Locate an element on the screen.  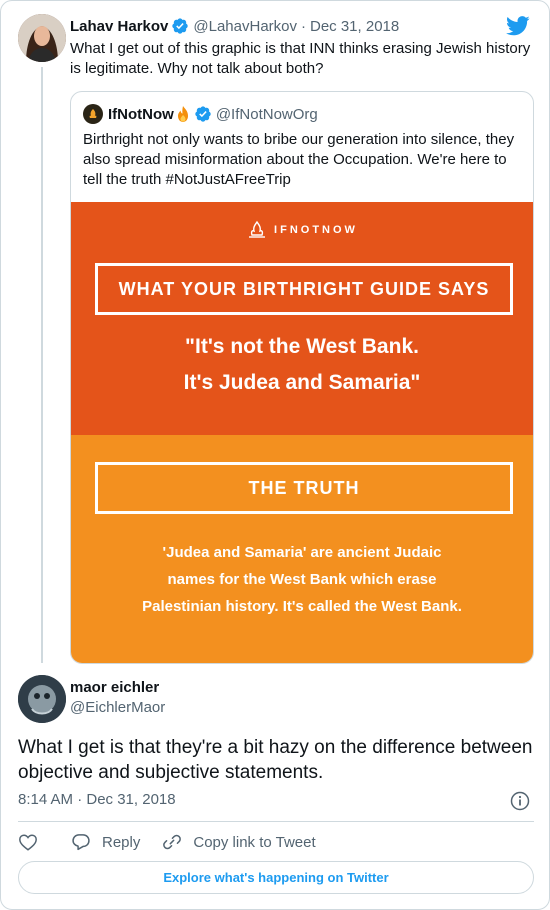
graphic-box-truth: THE TRUTH is located at coordinates (304, 488).